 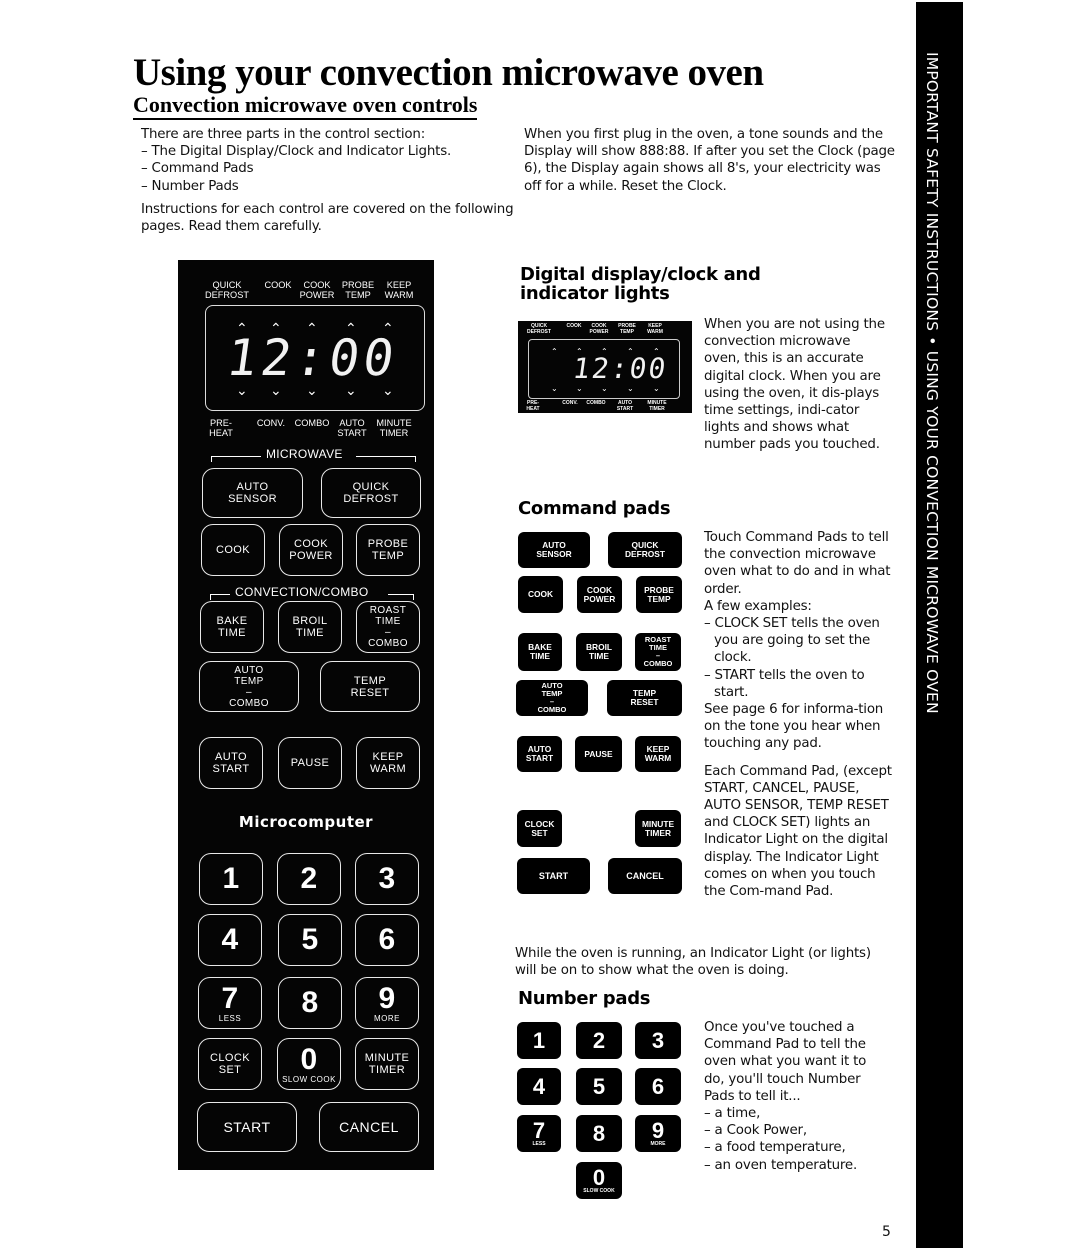 I want to click on convection-combo-label: CONVECTION/COMBO, so click(x=302, y=592).